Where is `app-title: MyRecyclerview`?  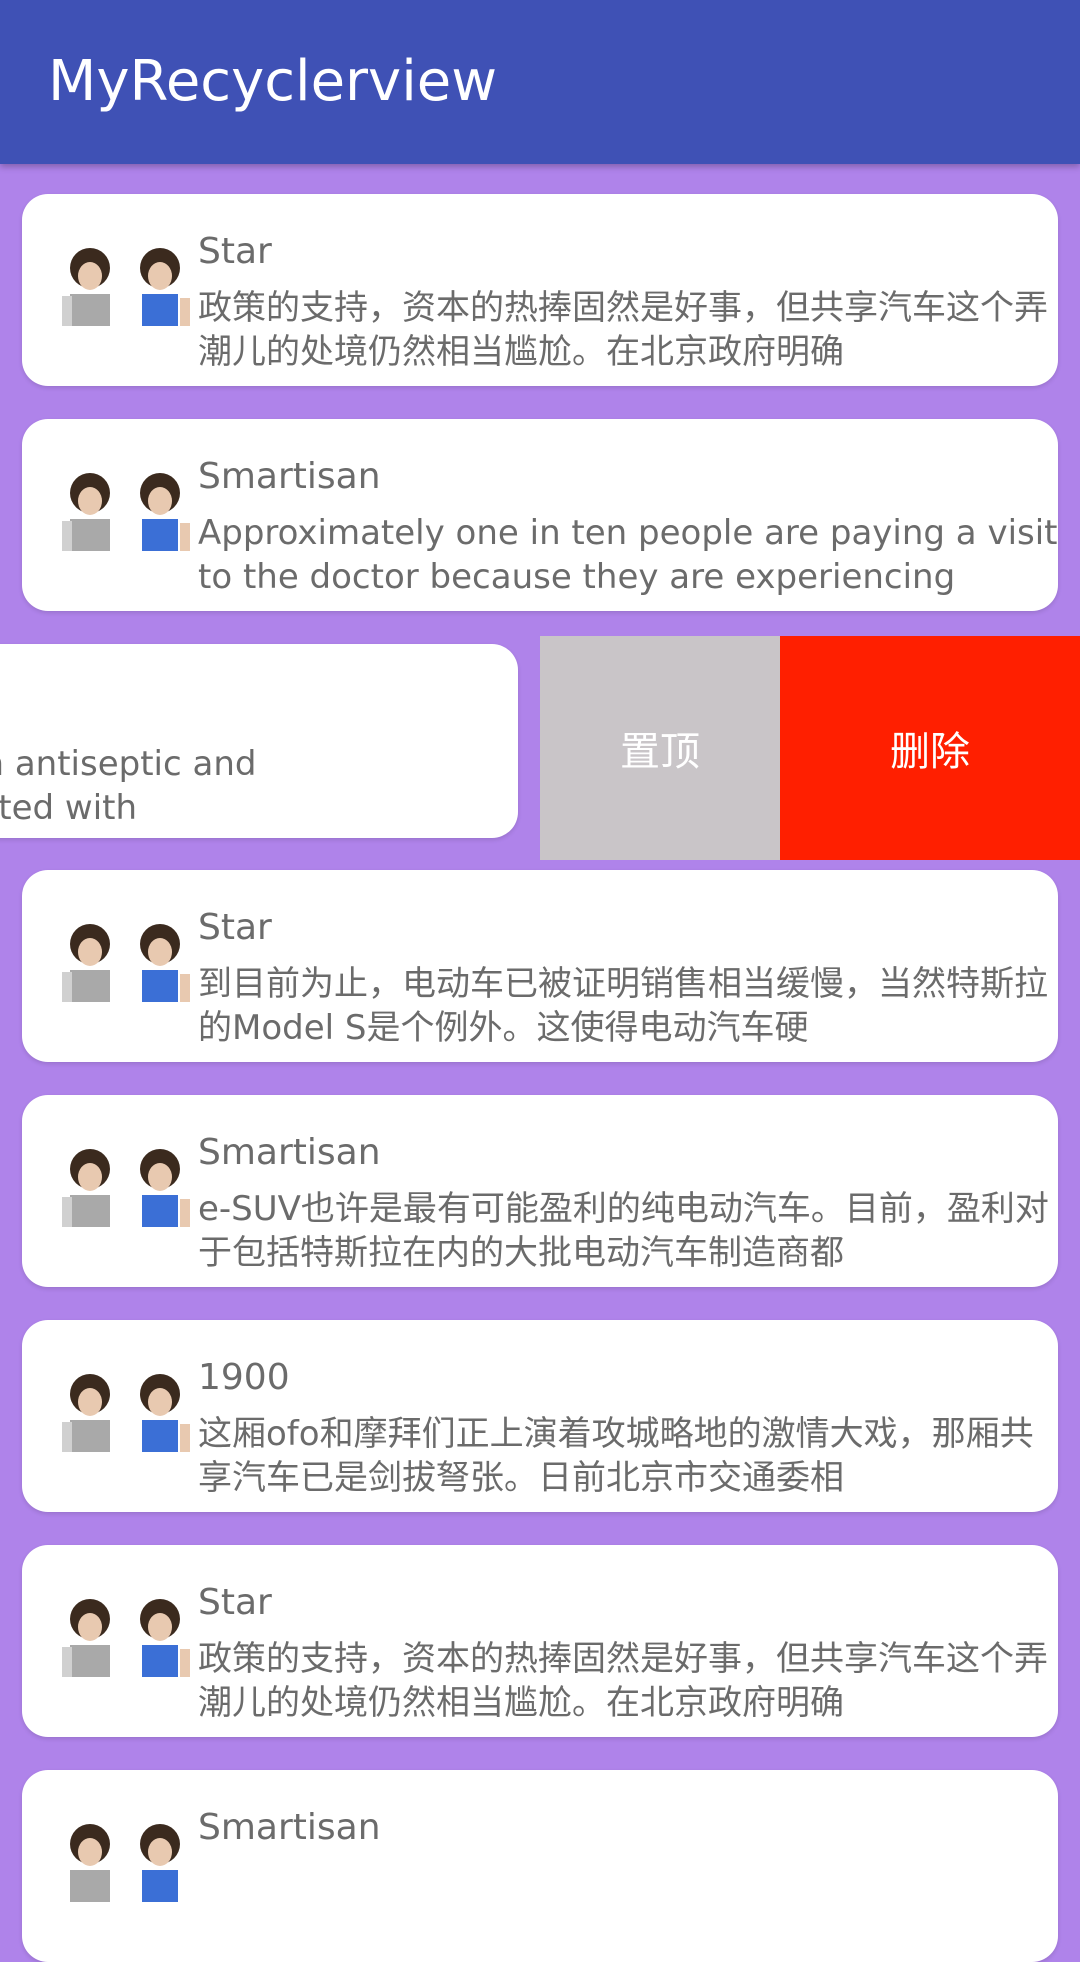 app-title: MyRecyclerview is located at coordinates (273, 81).